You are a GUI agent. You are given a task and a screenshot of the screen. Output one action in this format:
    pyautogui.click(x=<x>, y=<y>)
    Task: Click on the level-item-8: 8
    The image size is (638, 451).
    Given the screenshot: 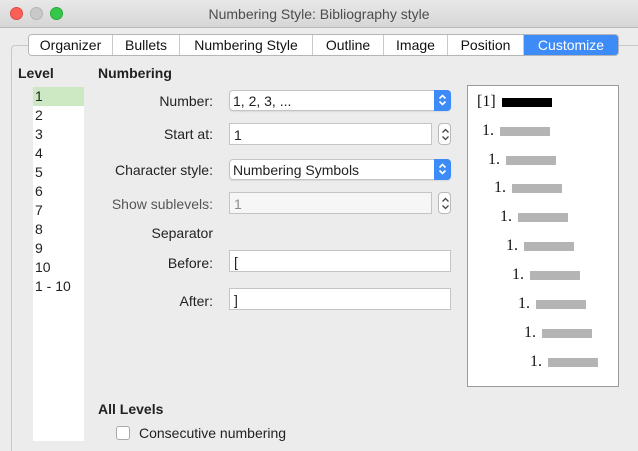 What is the action you would take?
    pyautogui.click(x=58, y=229)
    